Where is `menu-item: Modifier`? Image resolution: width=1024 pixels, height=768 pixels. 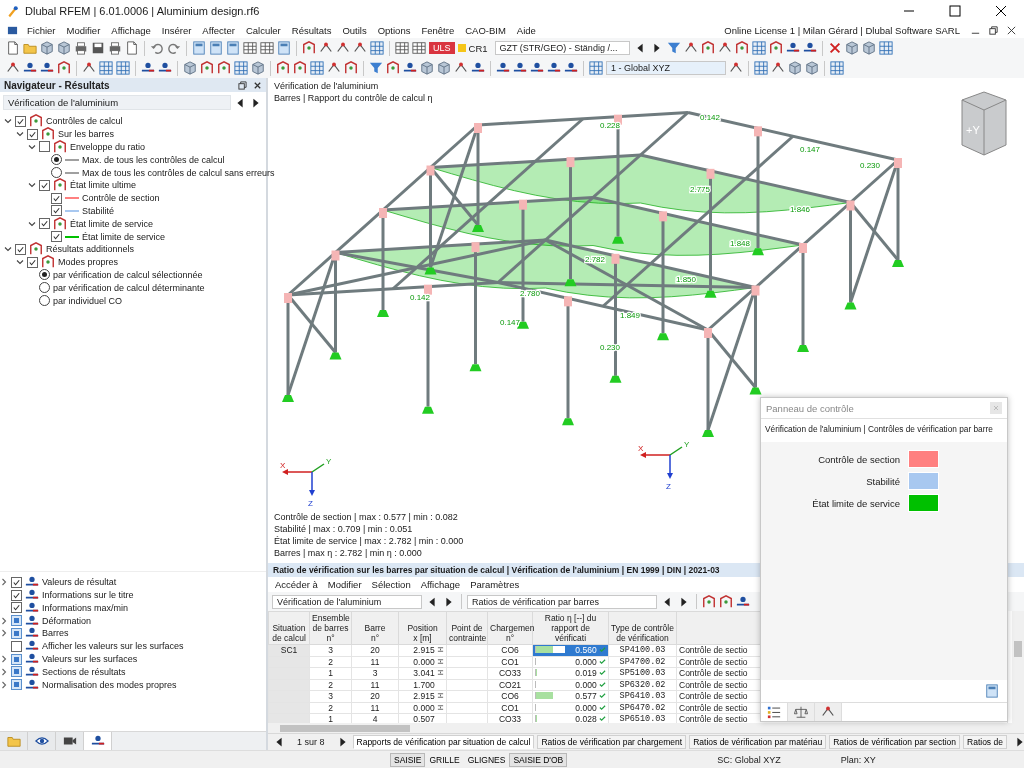 menu-item: Modifier is located at coordinates (83, 30).